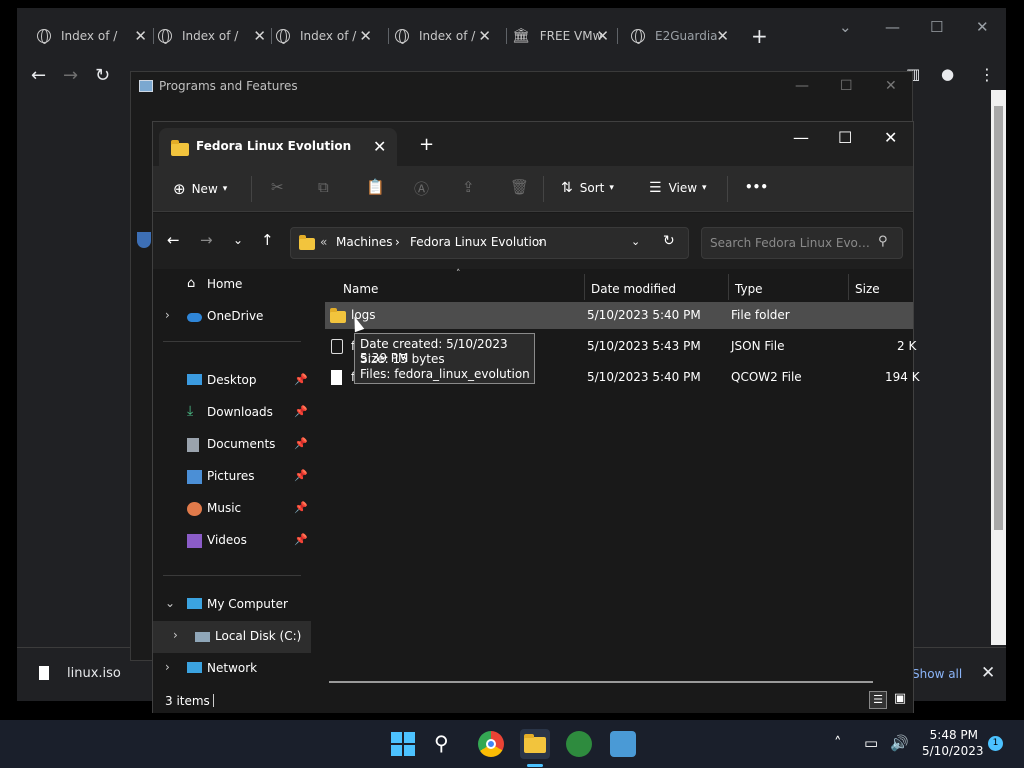 Image resolution: width=1024 pixels, height=768 pixels. Describe the element at coordinates (947, 74) in the screenshot. I see `profile-icon: ●` at that location.